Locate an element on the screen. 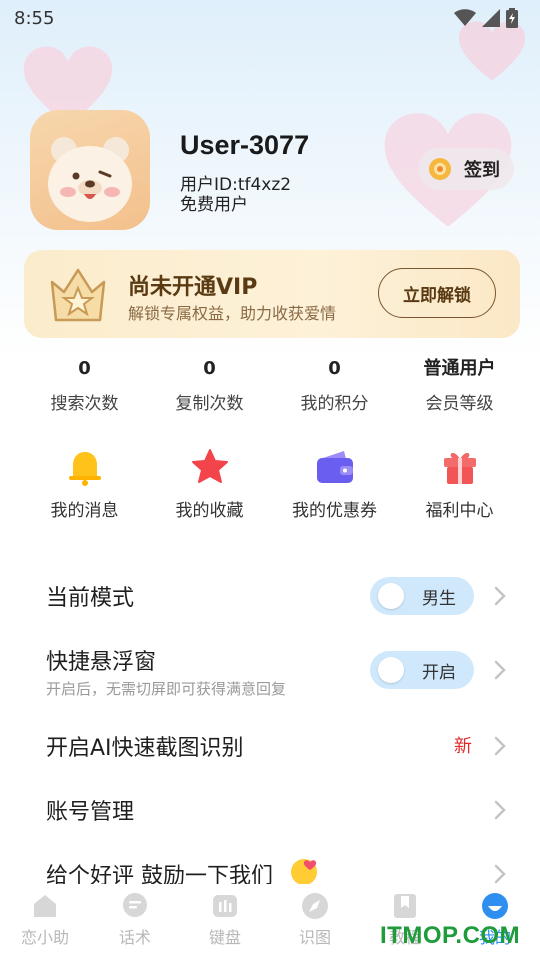 This screenshot has height=960, width=540. chat-icon is located at coordinates (135, 906).